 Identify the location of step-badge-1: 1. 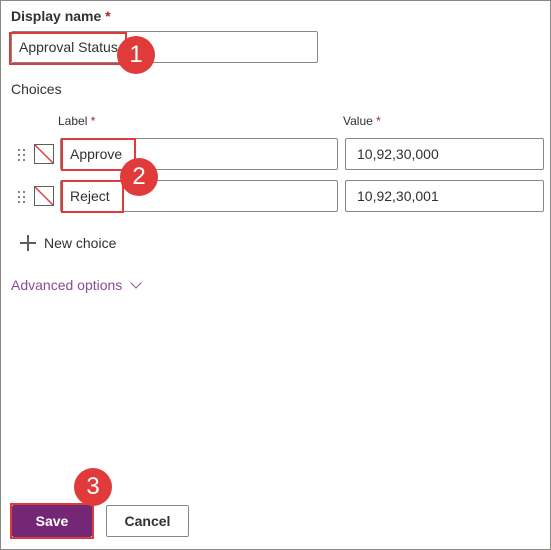
(136, 55).